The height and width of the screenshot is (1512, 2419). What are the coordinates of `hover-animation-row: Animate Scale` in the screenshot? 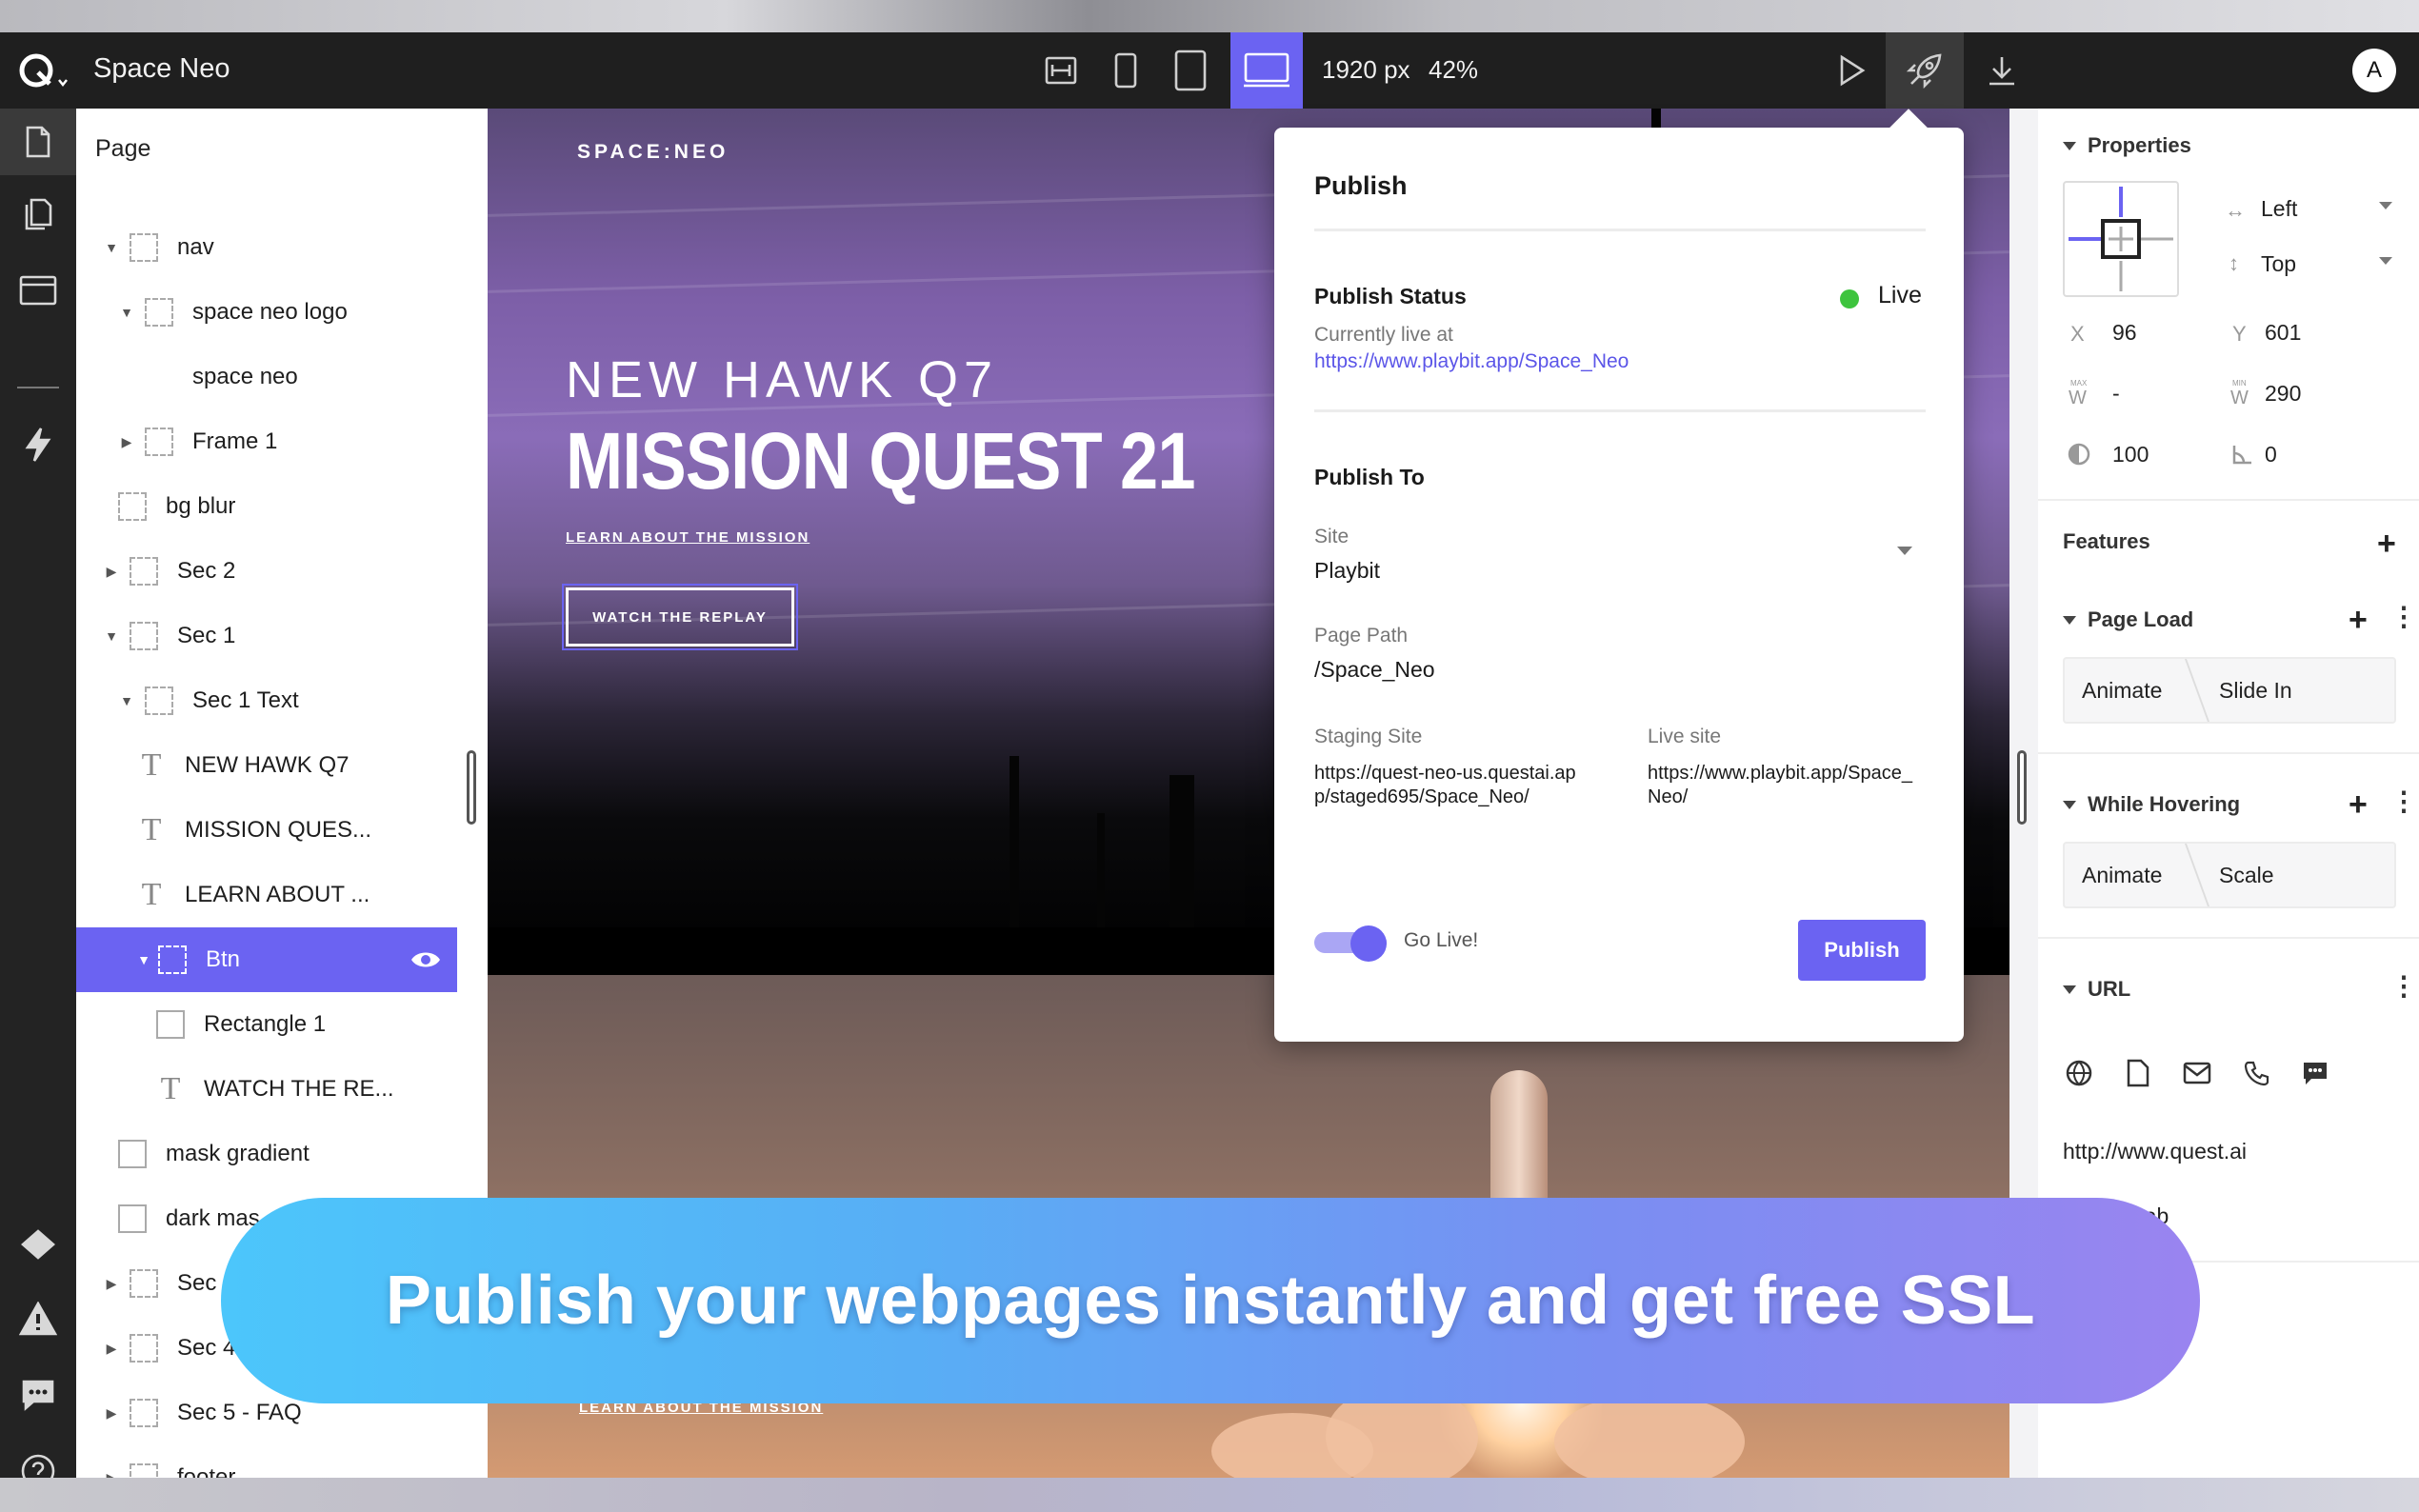 It's located at (2229, 875).